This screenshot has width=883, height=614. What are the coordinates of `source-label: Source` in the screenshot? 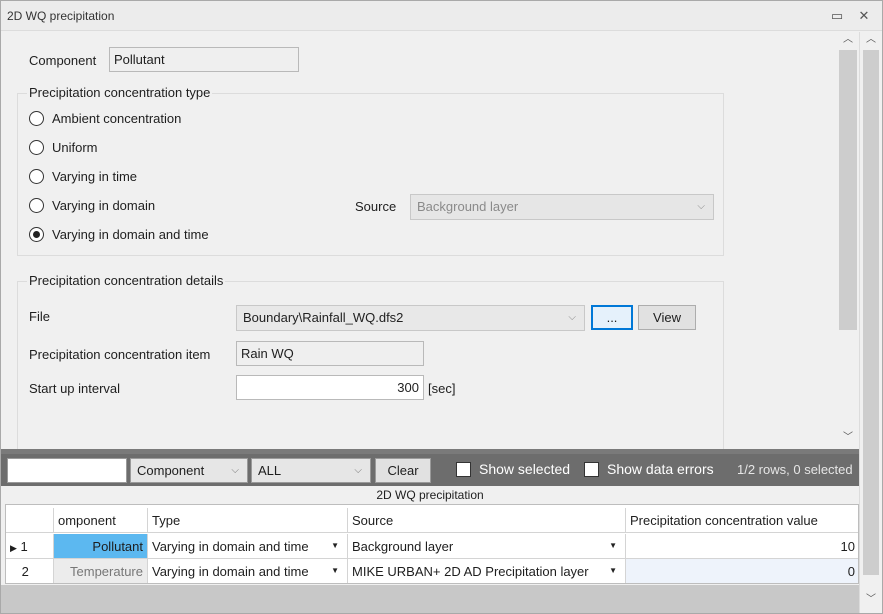 It's located at (376, 206).